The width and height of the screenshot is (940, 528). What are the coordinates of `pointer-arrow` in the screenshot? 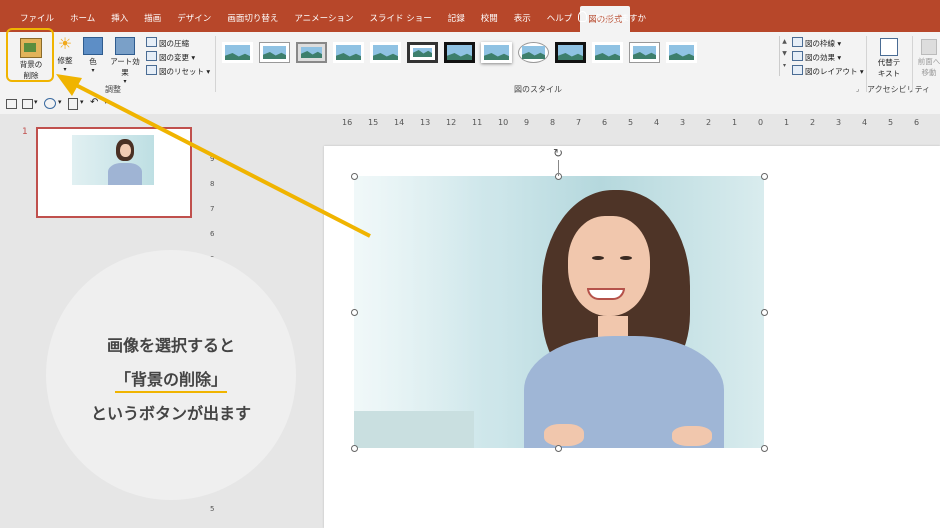 It's located at (213, 156).